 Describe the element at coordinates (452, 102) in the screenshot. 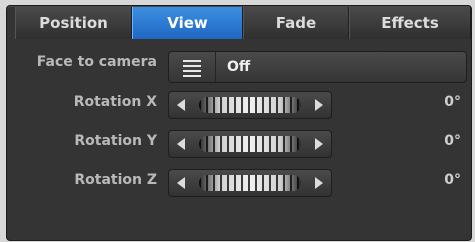

I see `rotation-x-value: 0°` at that location.